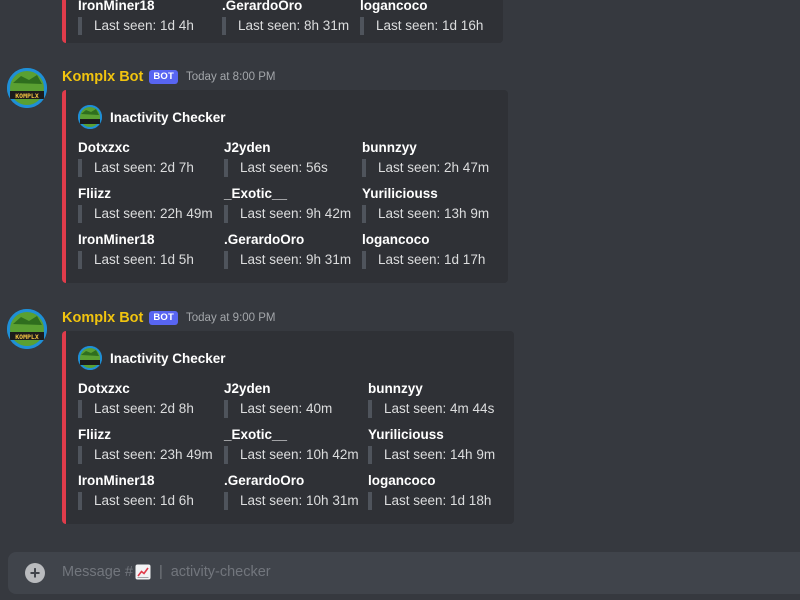  I want to click on timestamp: Today at 8:00 PM, so click(231, 77).